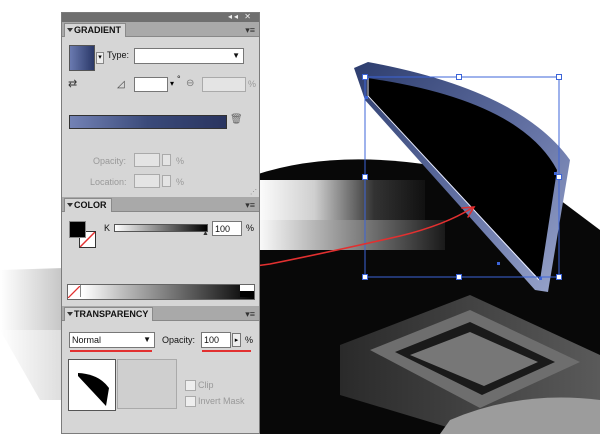  What do you see at coordinates (92, 385) in the screenshot?
I see `object-thumbnail` at bounding box center [92, 385].